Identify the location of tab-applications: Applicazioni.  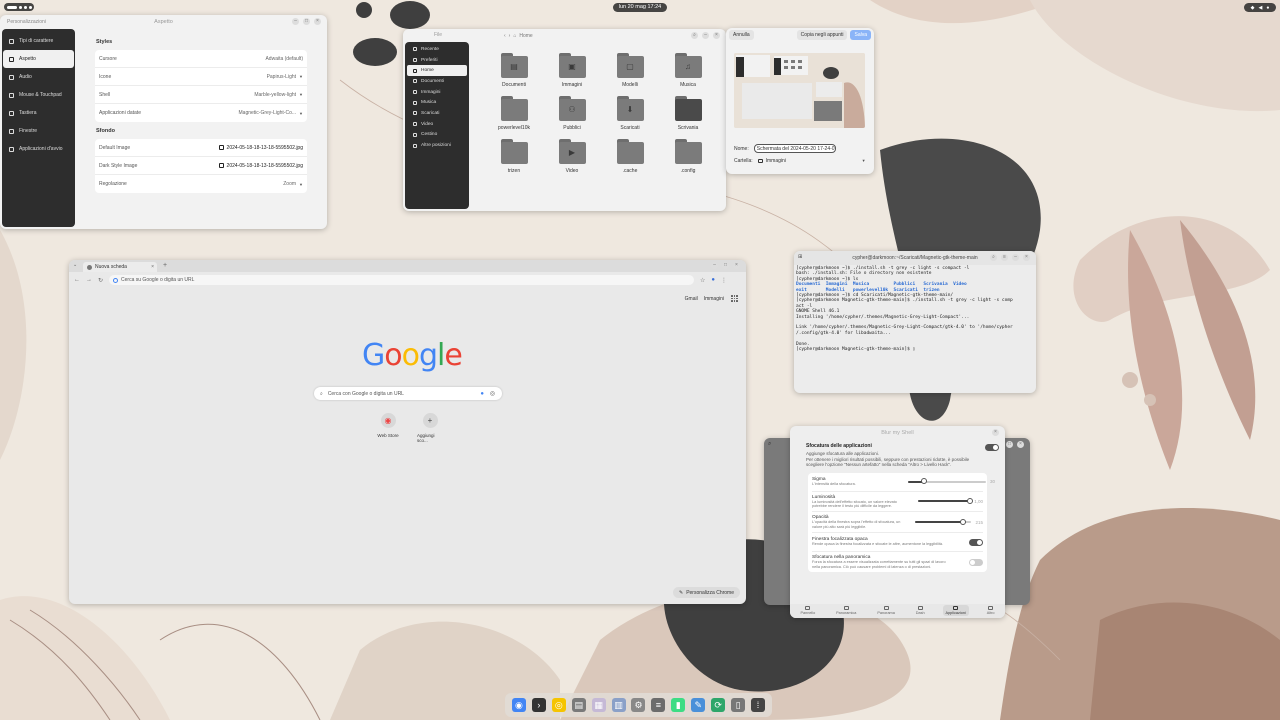
(955, 610).